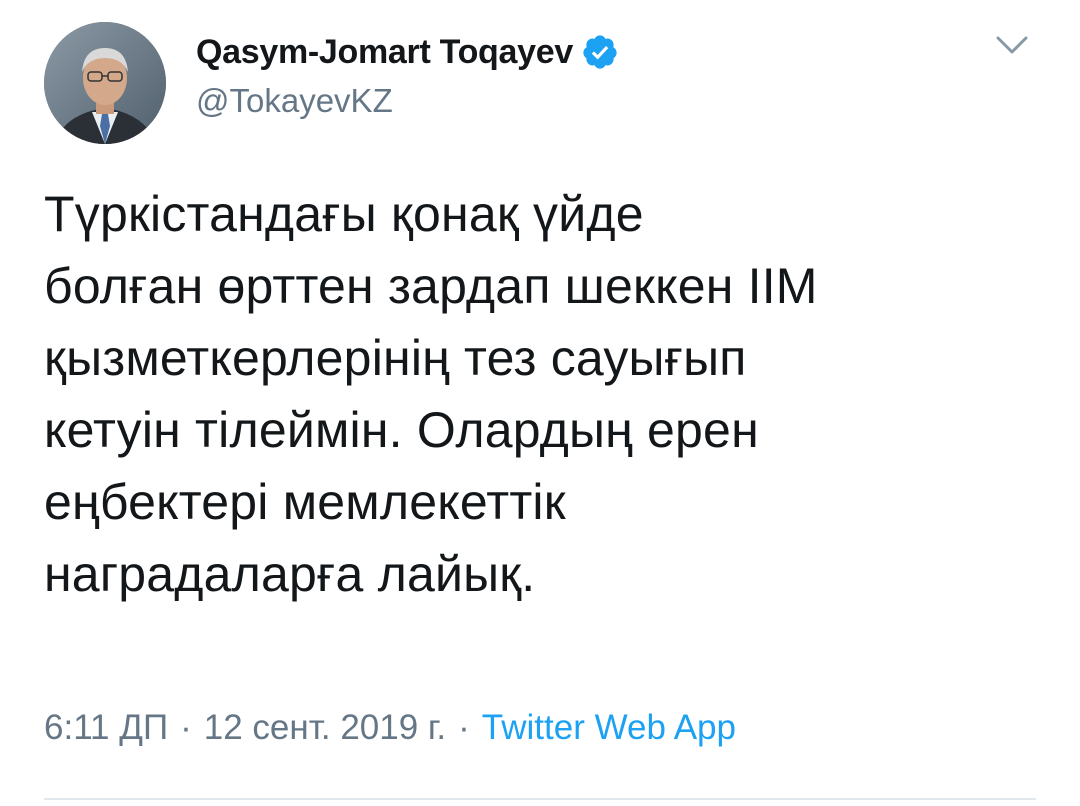  I want to click on tweet-time: 6:11 ДП, so click(106, 728).